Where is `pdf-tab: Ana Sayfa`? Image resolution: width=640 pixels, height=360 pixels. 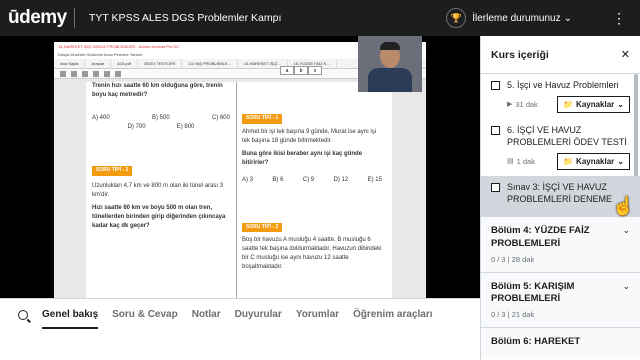
pdf-tab: Ana Sayfa is located at coordinates (70, 63).